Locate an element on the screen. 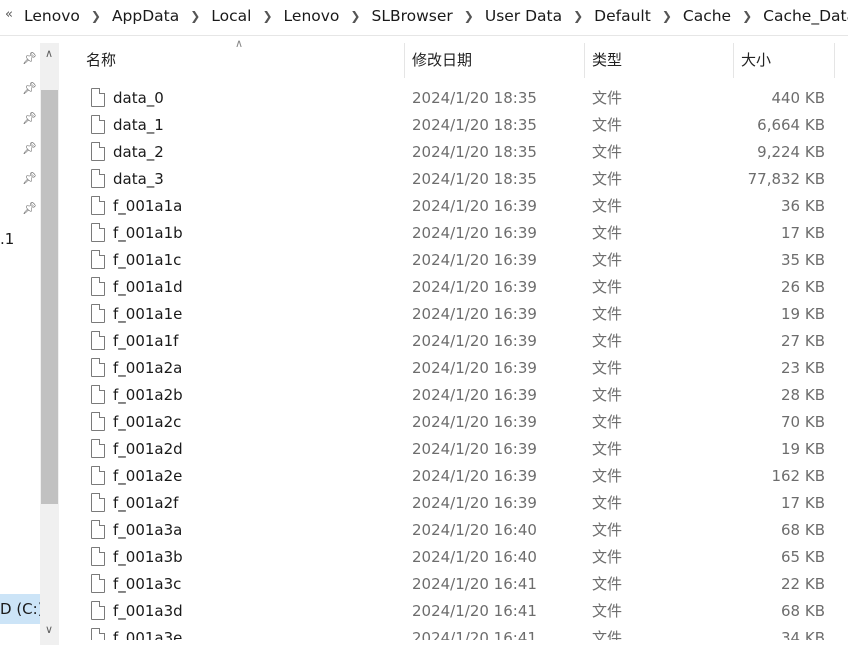  nav-item-label: .1 is located at coordinates (7, 239).